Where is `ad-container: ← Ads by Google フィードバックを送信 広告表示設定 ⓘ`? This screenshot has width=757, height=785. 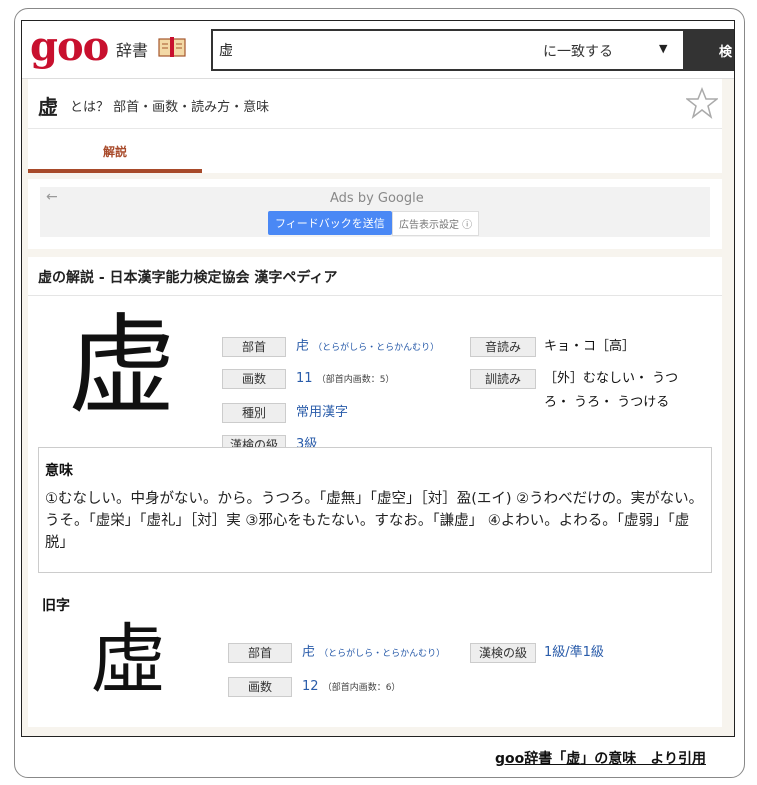 ad-container: ← Ads by Google フィードバックを送信 広告表示設定 ⓘ is located at coordinates (375, 214).